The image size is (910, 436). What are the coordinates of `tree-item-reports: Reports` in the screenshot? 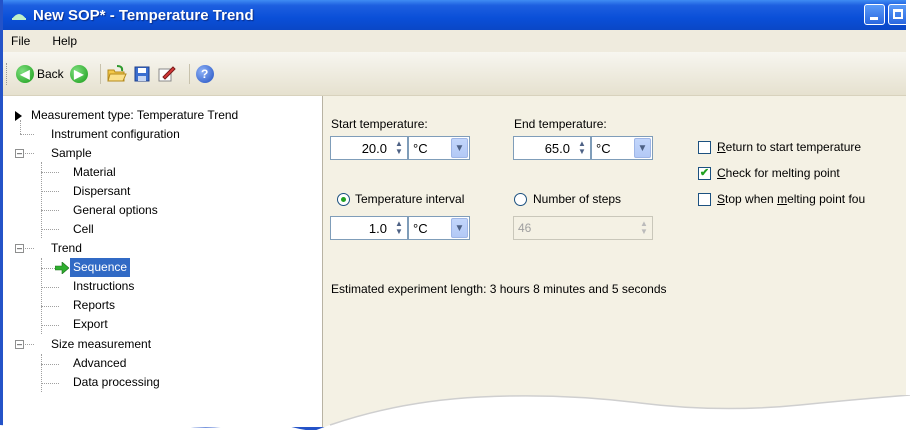 It's located at (94, 305).